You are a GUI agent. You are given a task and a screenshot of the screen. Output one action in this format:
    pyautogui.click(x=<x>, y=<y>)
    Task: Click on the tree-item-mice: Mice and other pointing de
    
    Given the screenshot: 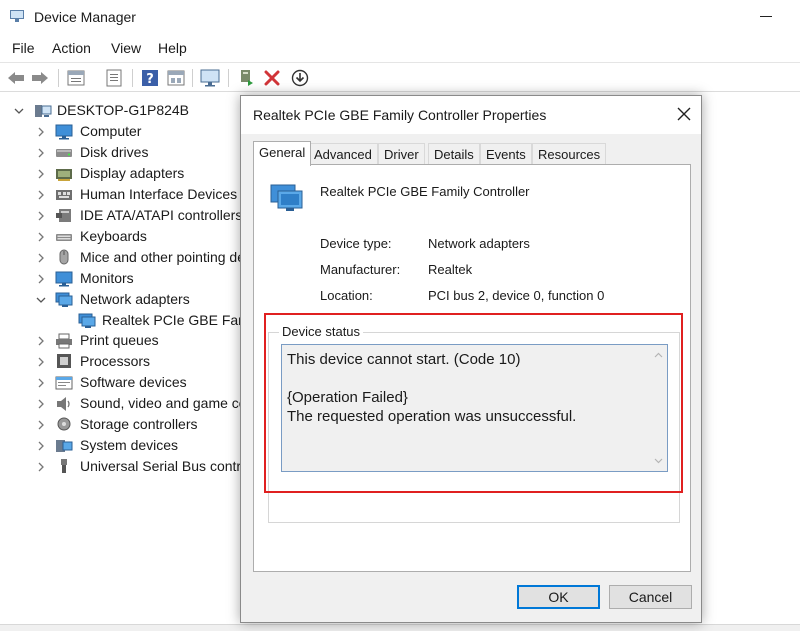 What is the action you would take?
    pyautogui.click(x=122, y=258)
    